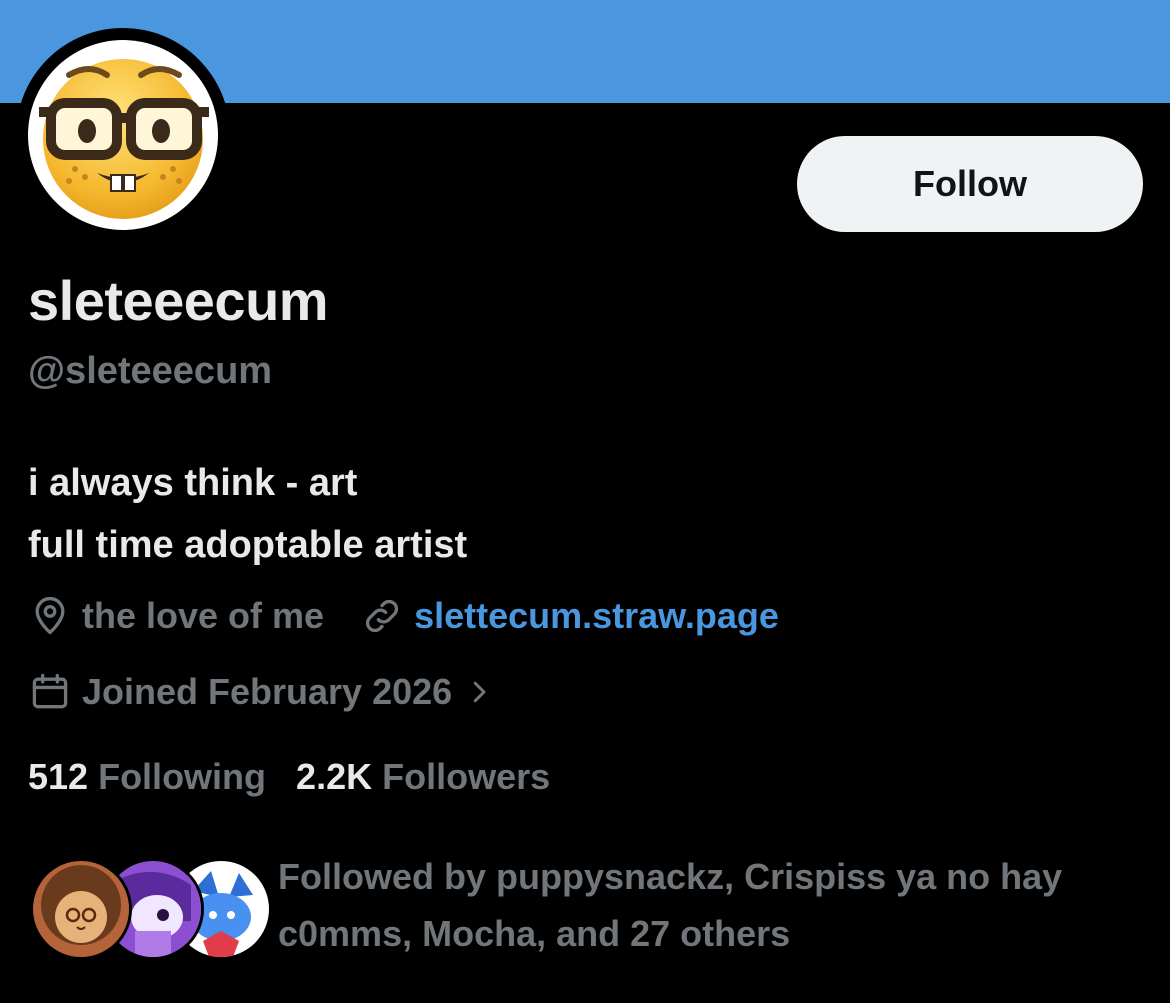 Image resolution: width=1170 pixels, height=1003 pixels. I want to click on follow-stats: 512 Following 2.2K Followers, so click(289, 777).